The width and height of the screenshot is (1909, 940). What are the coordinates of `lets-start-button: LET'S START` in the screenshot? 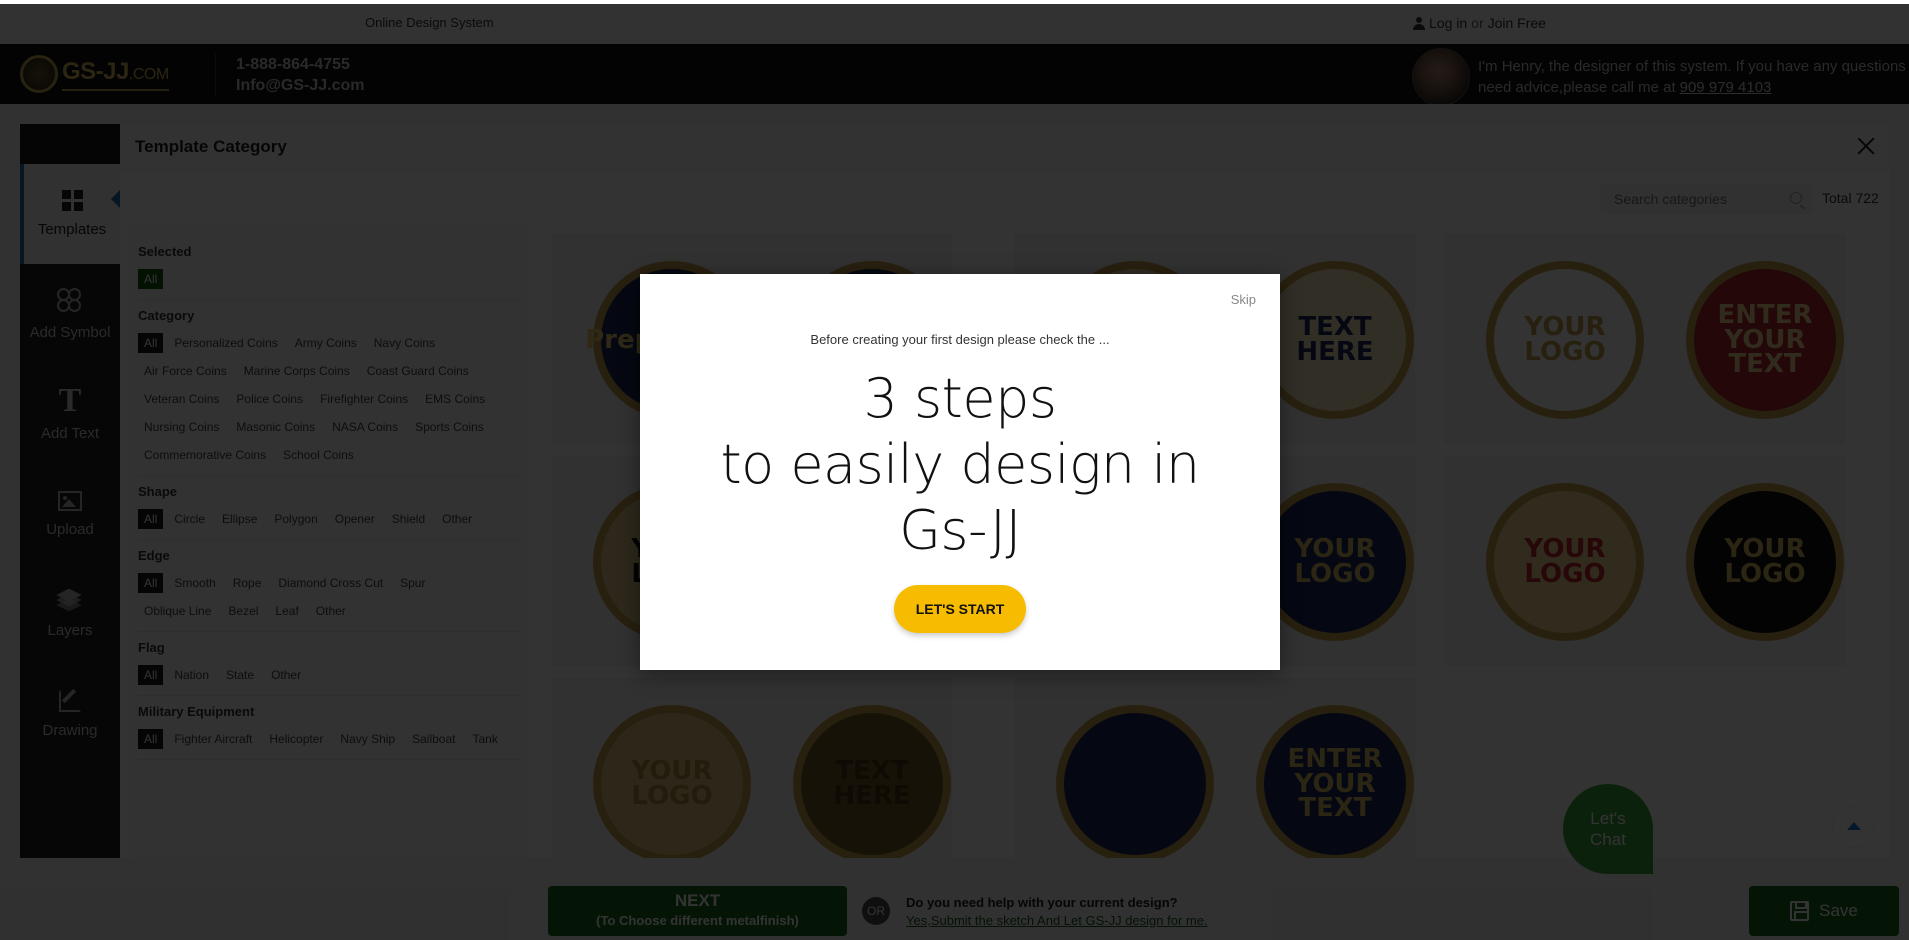 It's located at (960, 609).